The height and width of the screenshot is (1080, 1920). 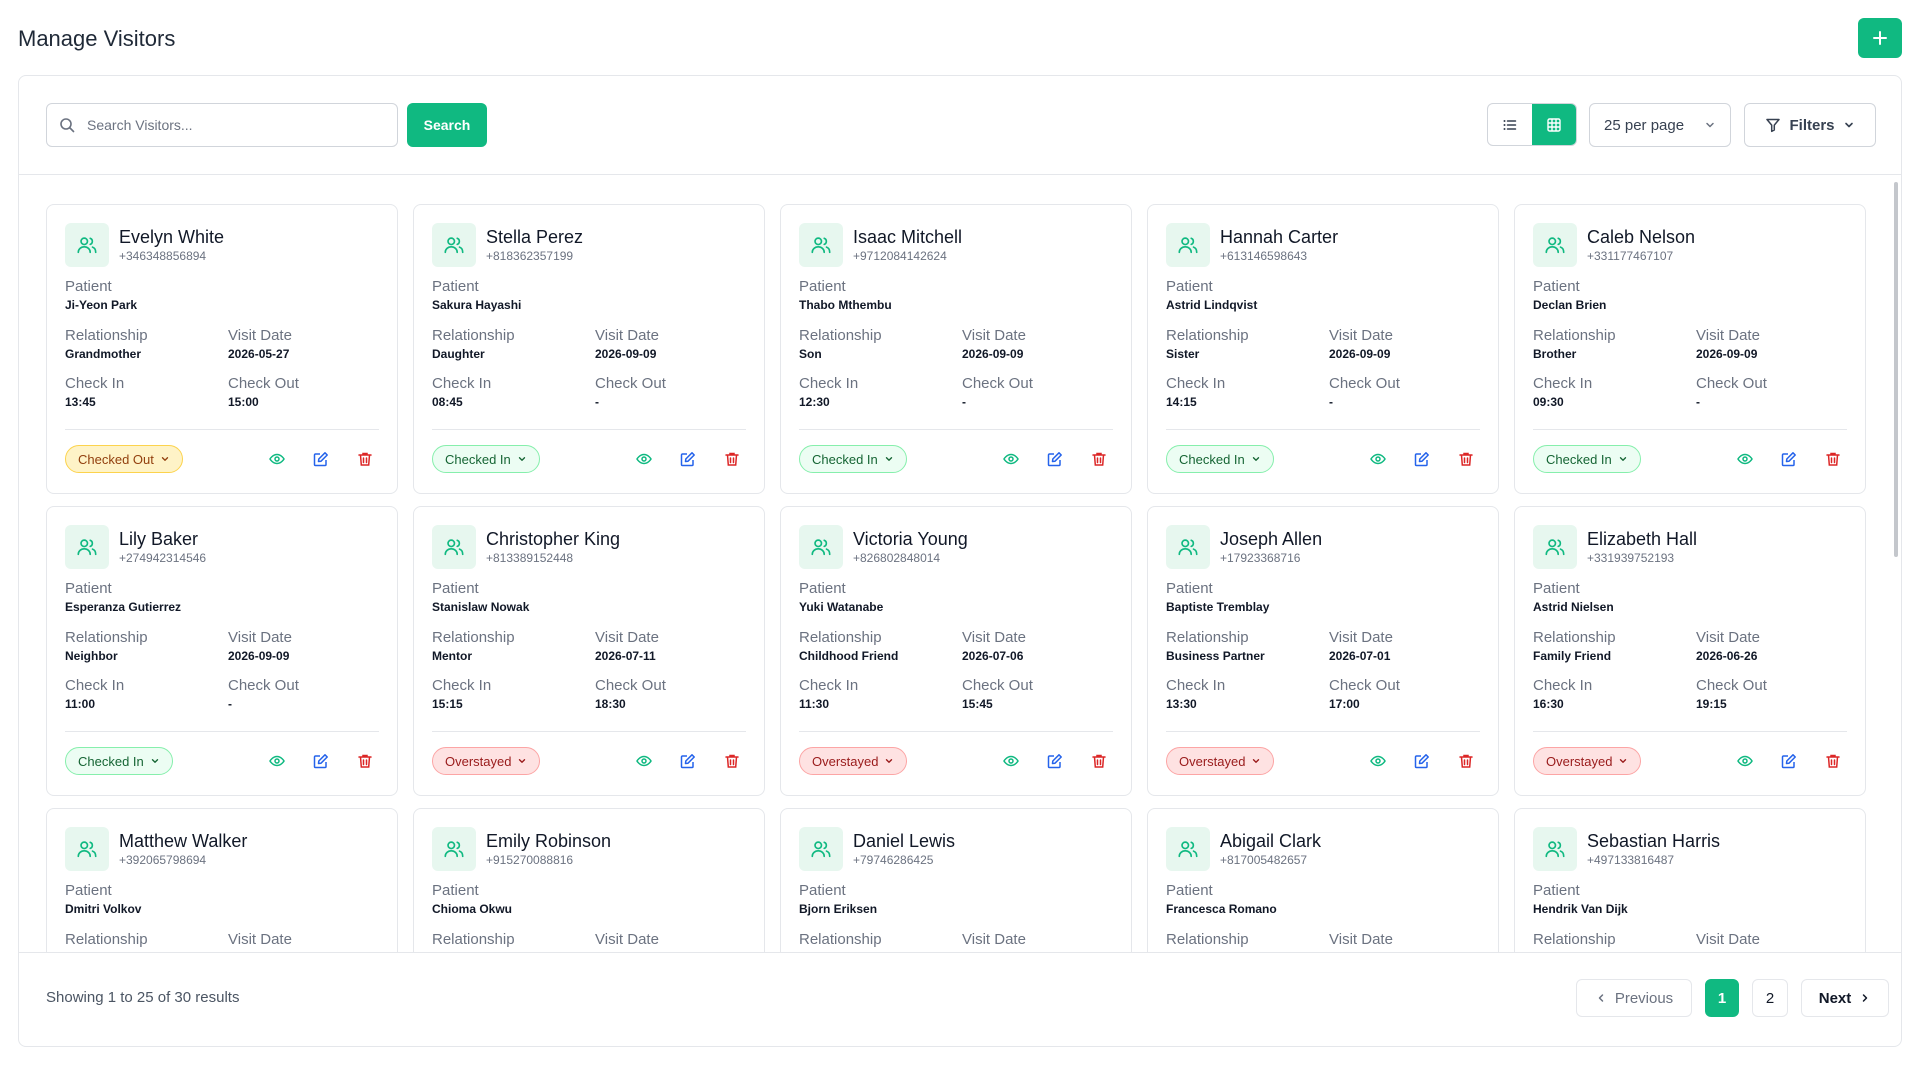 I want to click on search-input, so click(x=232, y=125).